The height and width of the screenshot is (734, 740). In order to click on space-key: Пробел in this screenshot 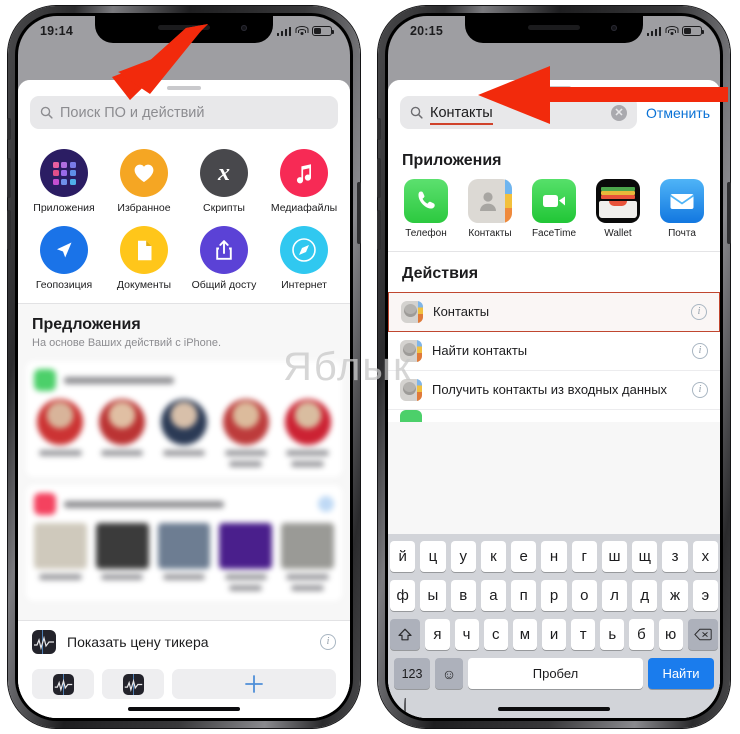, I will do `click(555, 673)`.